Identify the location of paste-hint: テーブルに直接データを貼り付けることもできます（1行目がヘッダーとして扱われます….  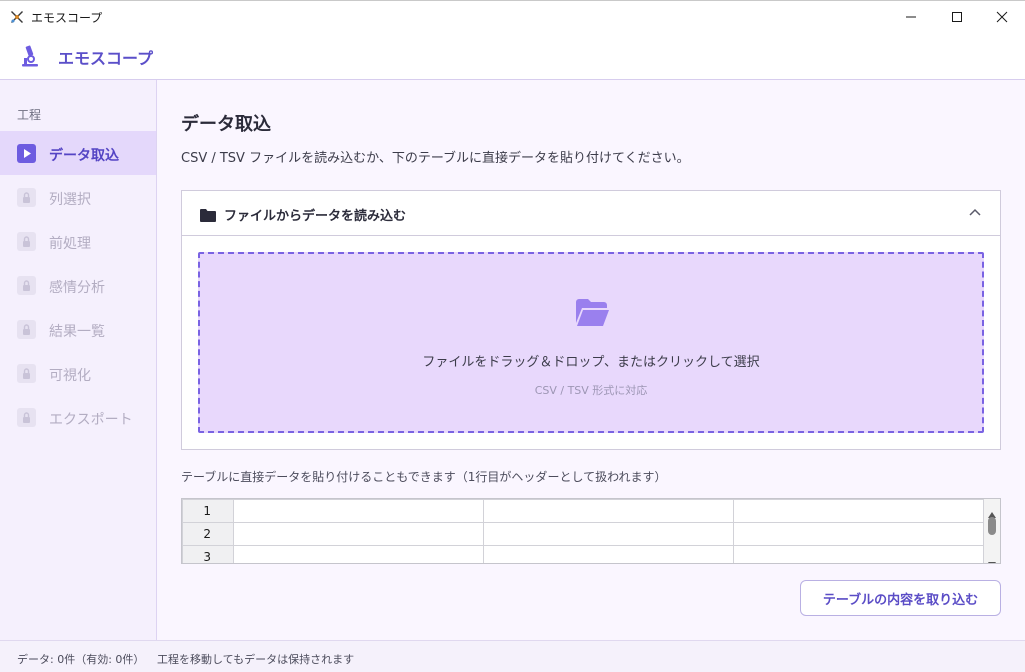
(424, 477).